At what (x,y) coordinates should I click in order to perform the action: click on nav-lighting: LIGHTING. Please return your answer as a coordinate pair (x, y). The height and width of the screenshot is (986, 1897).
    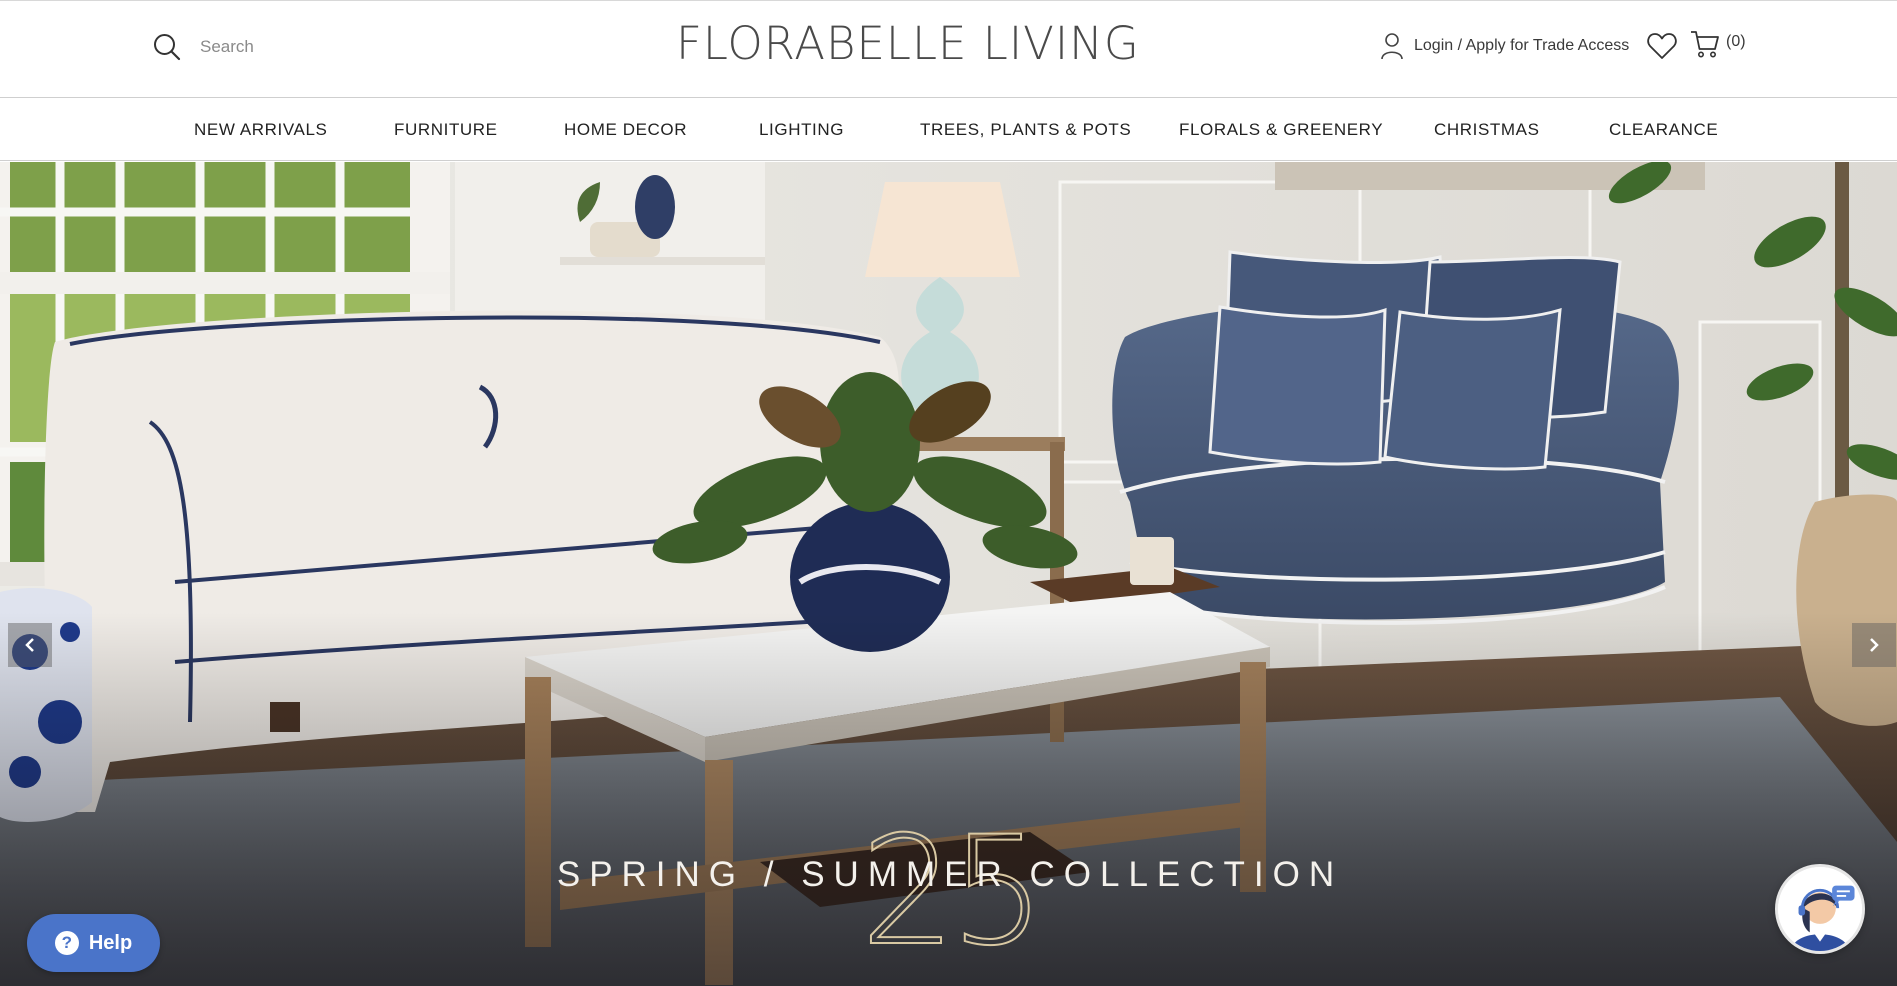
    Looking at the image, I should click on (801, 129).